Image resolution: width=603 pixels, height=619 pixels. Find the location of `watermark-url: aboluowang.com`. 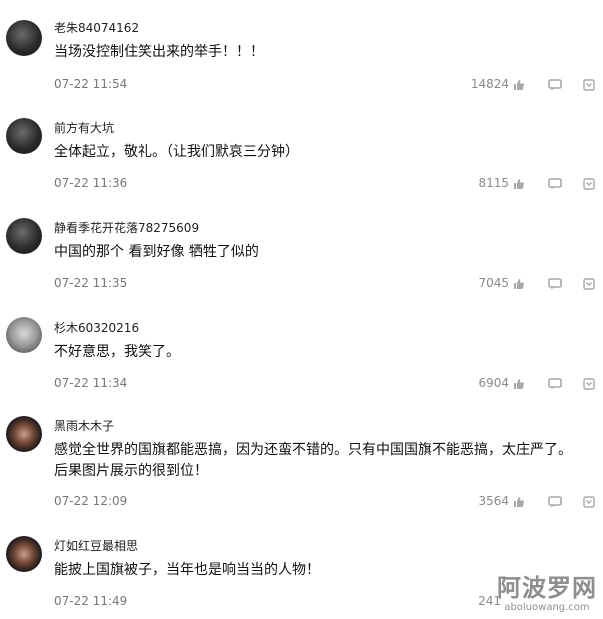

watermark-url: aboluowang.com is located at coordinates (547, 607).